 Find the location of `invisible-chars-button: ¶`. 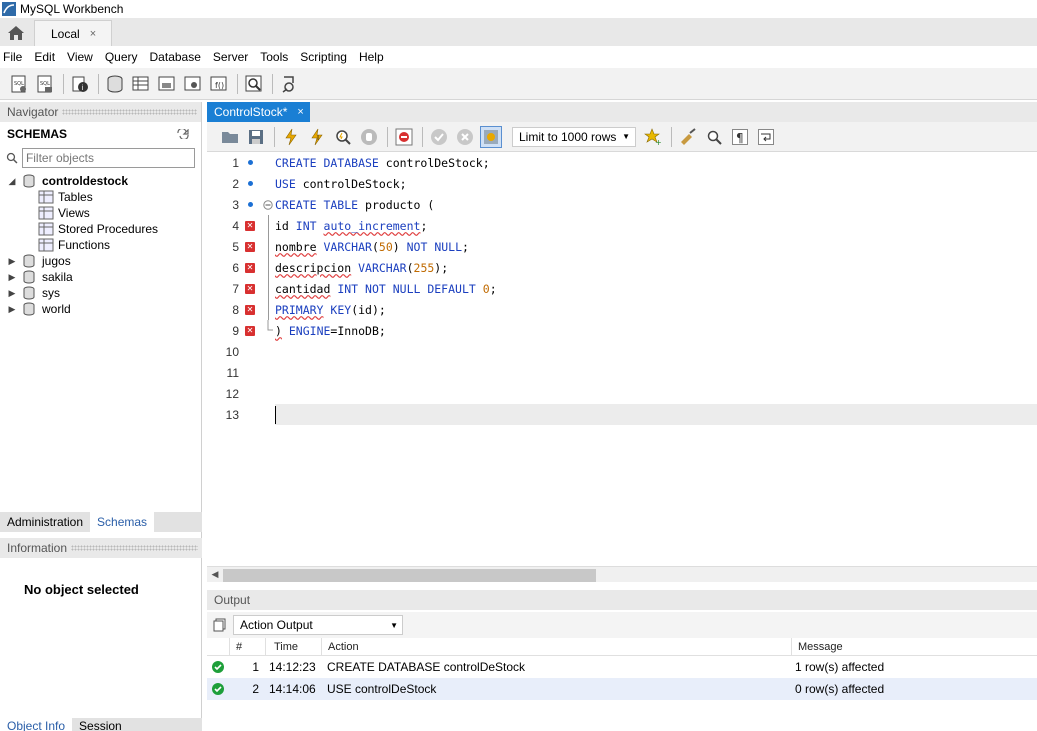

invisible-chars-button: ¶ is located at coordinates (740, 137).